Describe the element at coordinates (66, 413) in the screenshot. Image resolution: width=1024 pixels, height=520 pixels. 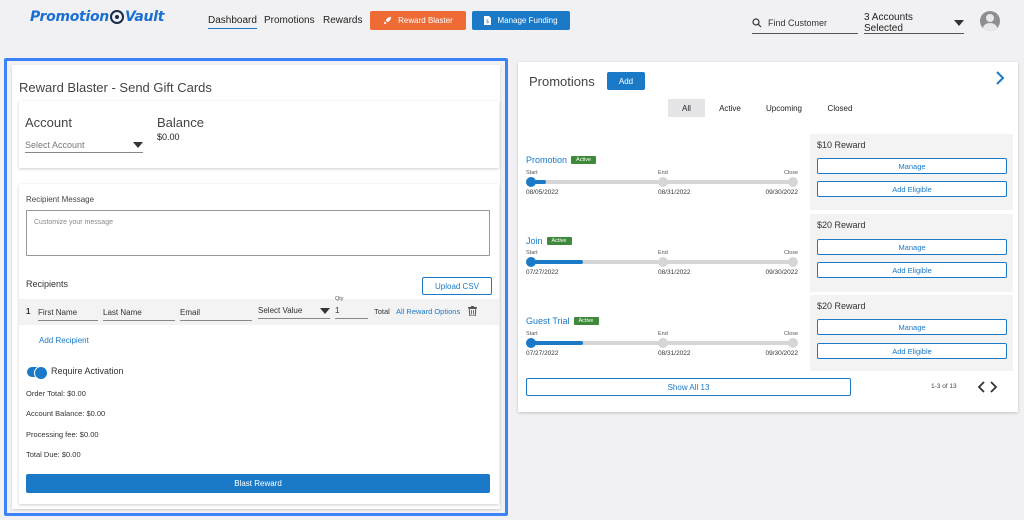
I see `account-balance: Account Balance: $0.00` at that location.